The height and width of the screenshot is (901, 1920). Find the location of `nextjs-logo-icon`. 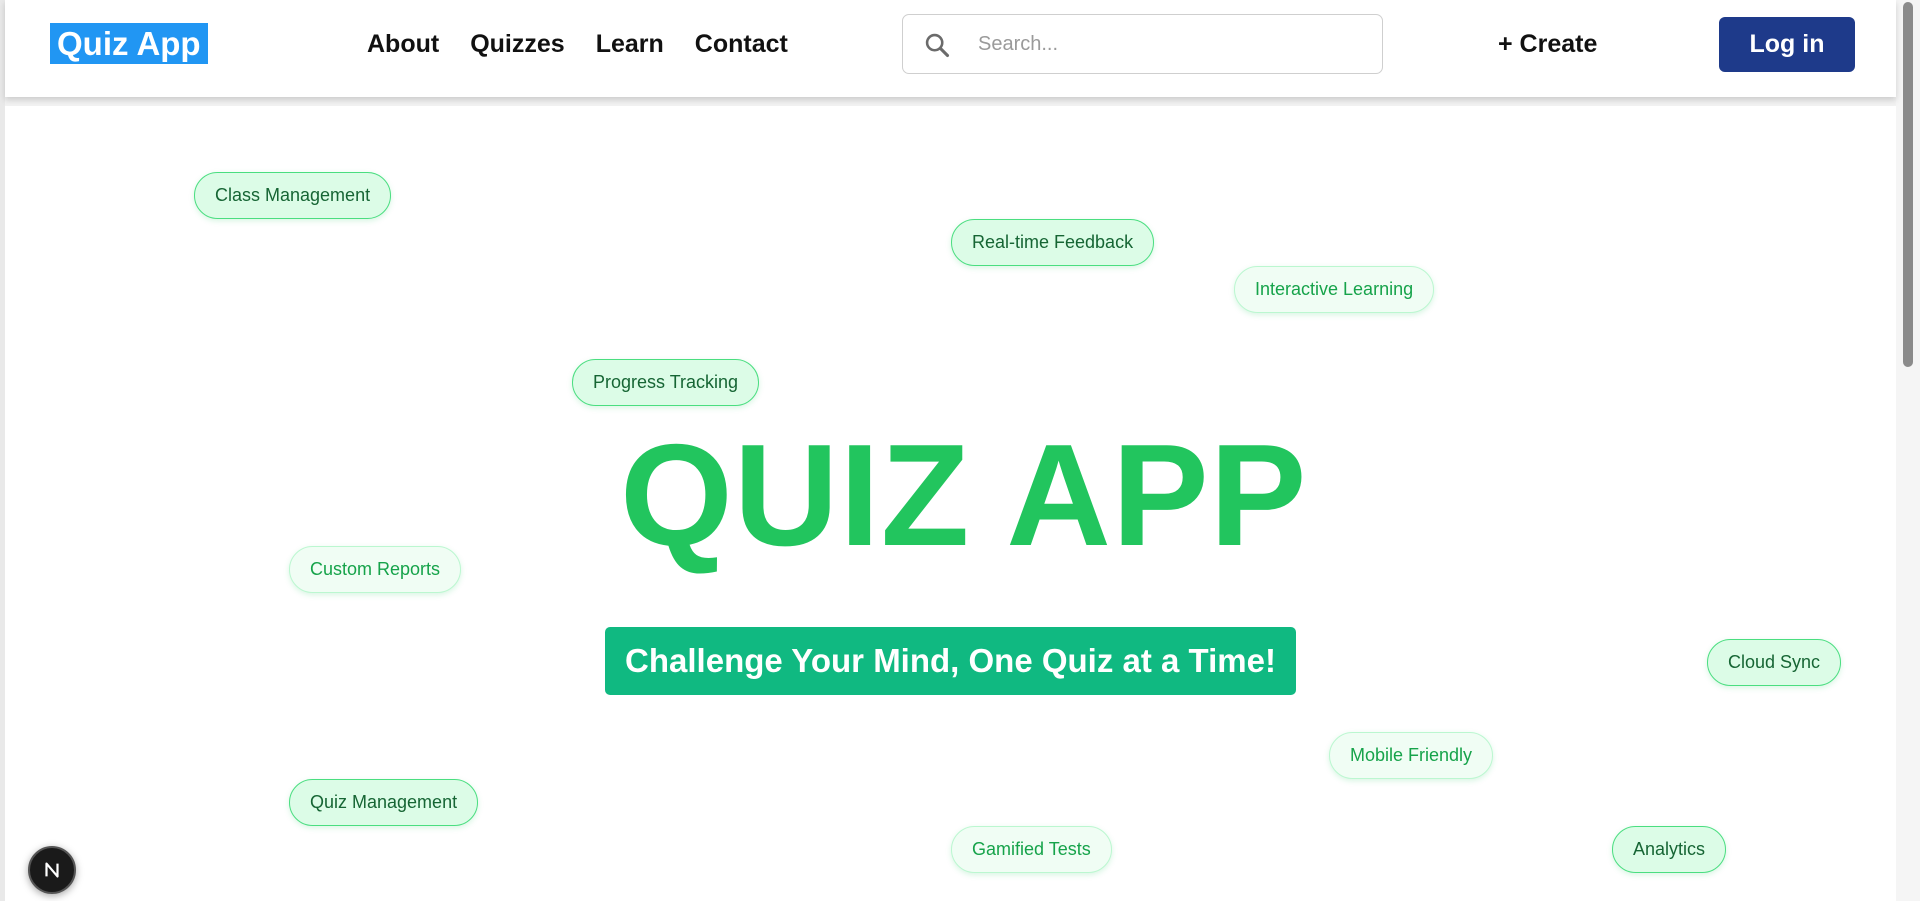

nextjs-logo-icon is located at coordinates (52, 870).